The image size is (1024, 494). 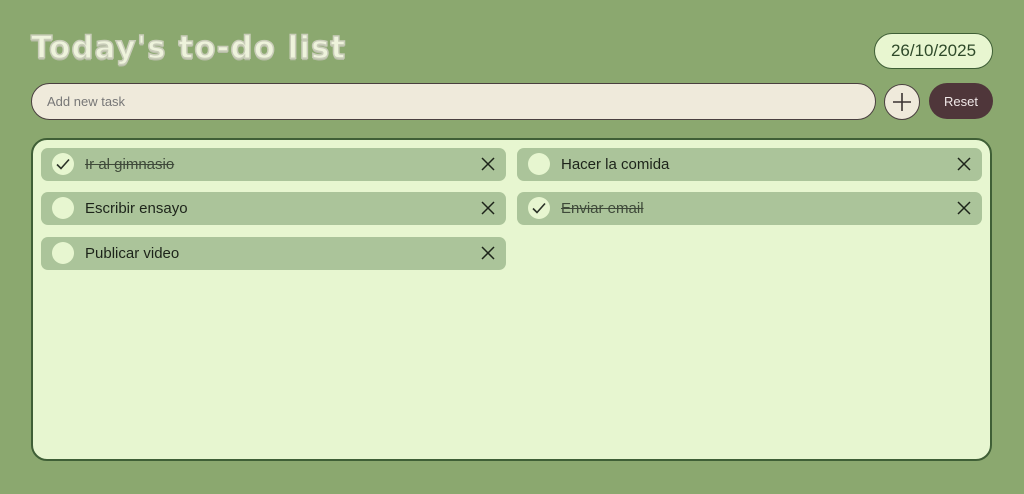 I want to click on task-item: Hacer la comida, so click(x=749, y=164).